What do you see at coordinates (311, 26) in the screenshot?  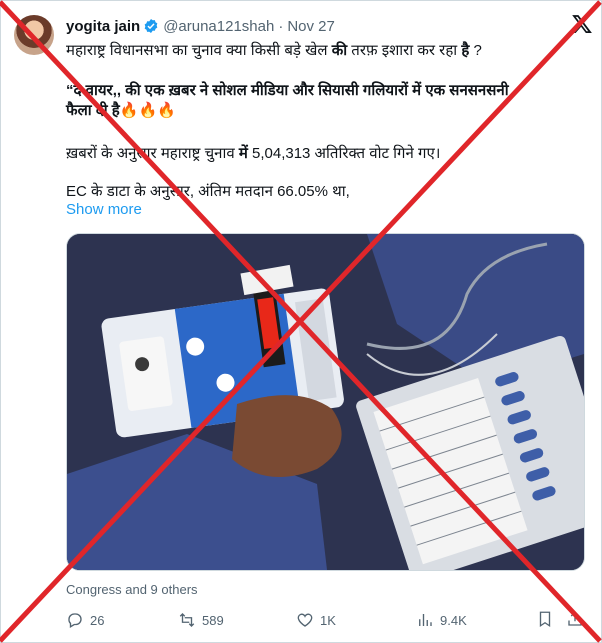 I see `post-date: Nov 27` at bounding box center [311, 26].